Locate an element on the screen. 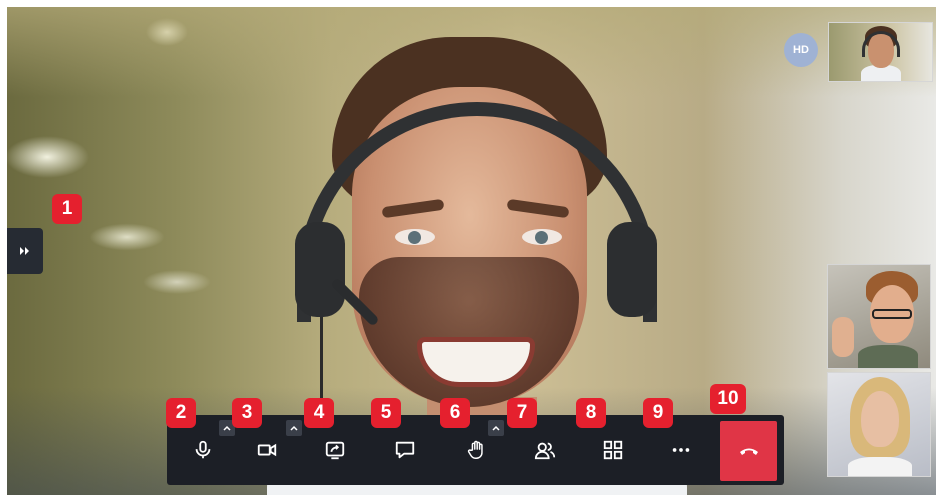  more-icon is located at coordinates (681, 450).